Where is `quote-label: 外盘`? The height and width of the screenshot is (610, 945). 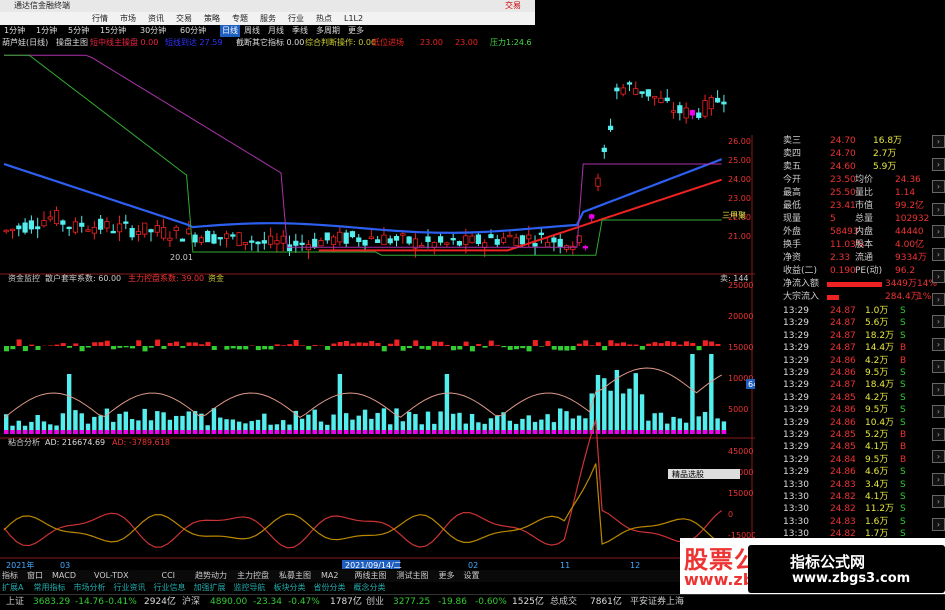
quote-label: 外盘 is located at coordinates (792, 232).